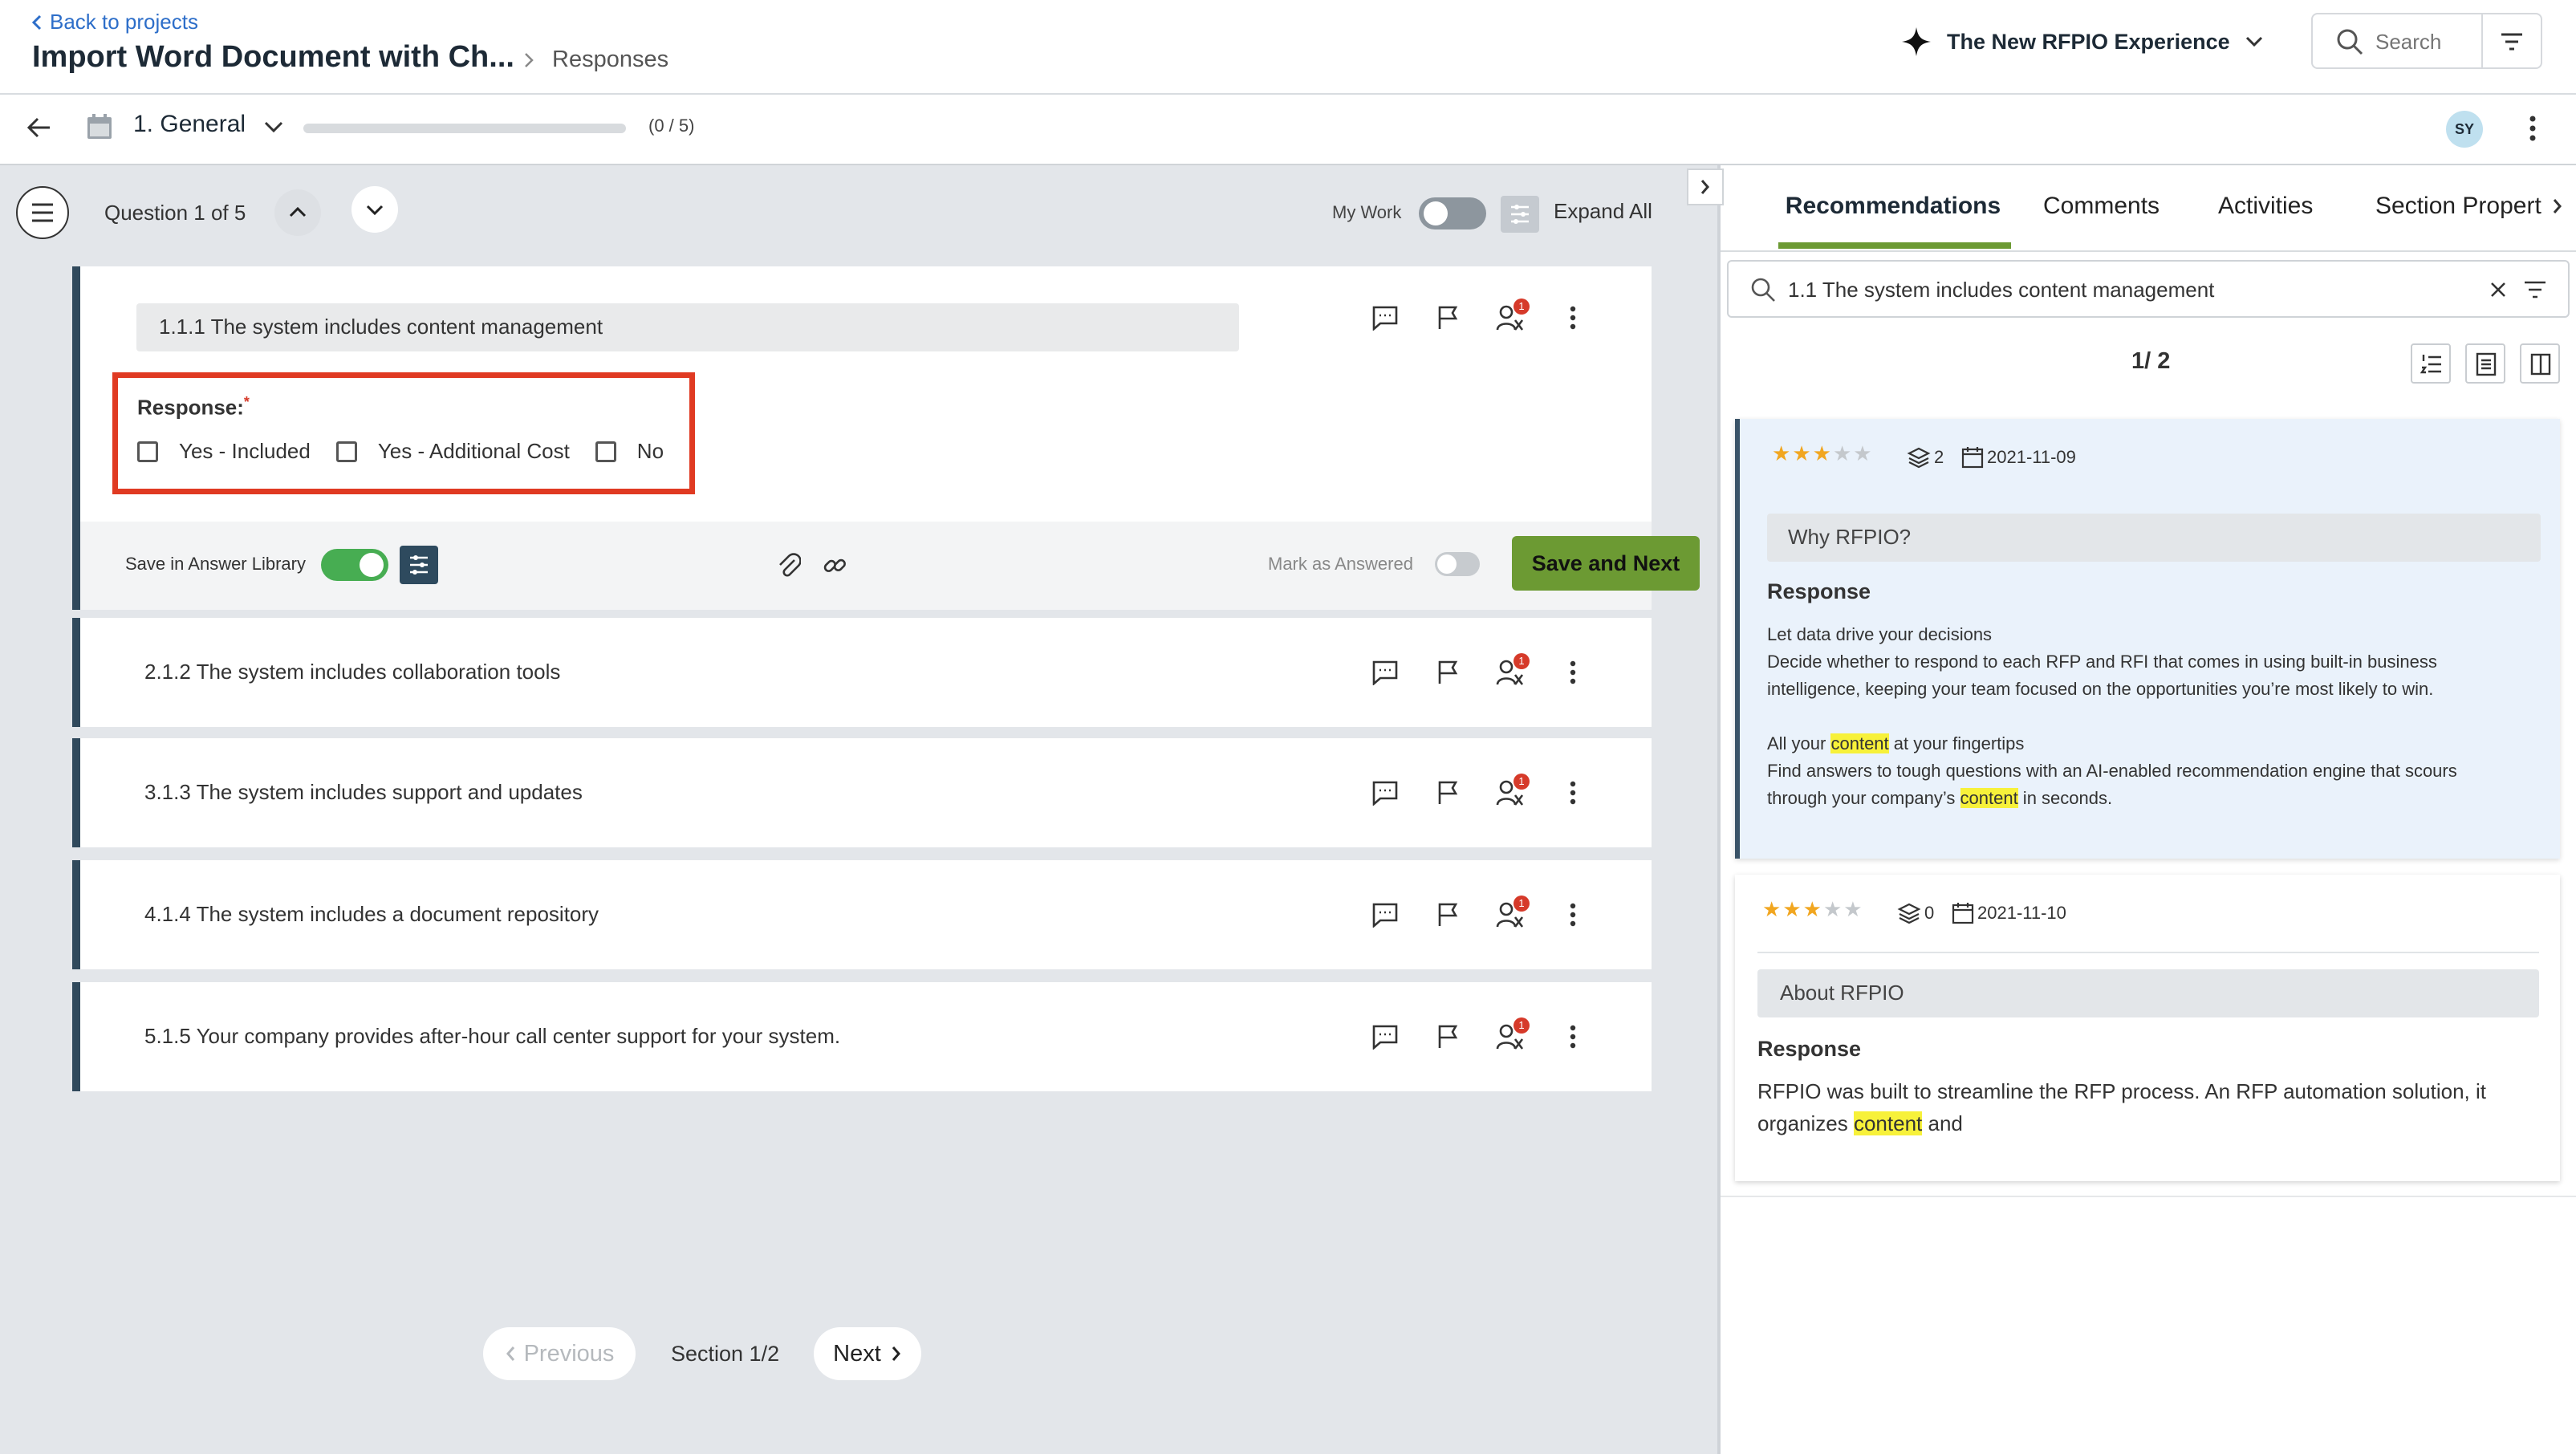 The width and height of the screenshot is (2576, 1454). I want to click on tab-activities: Activities, so click(2265, 206).